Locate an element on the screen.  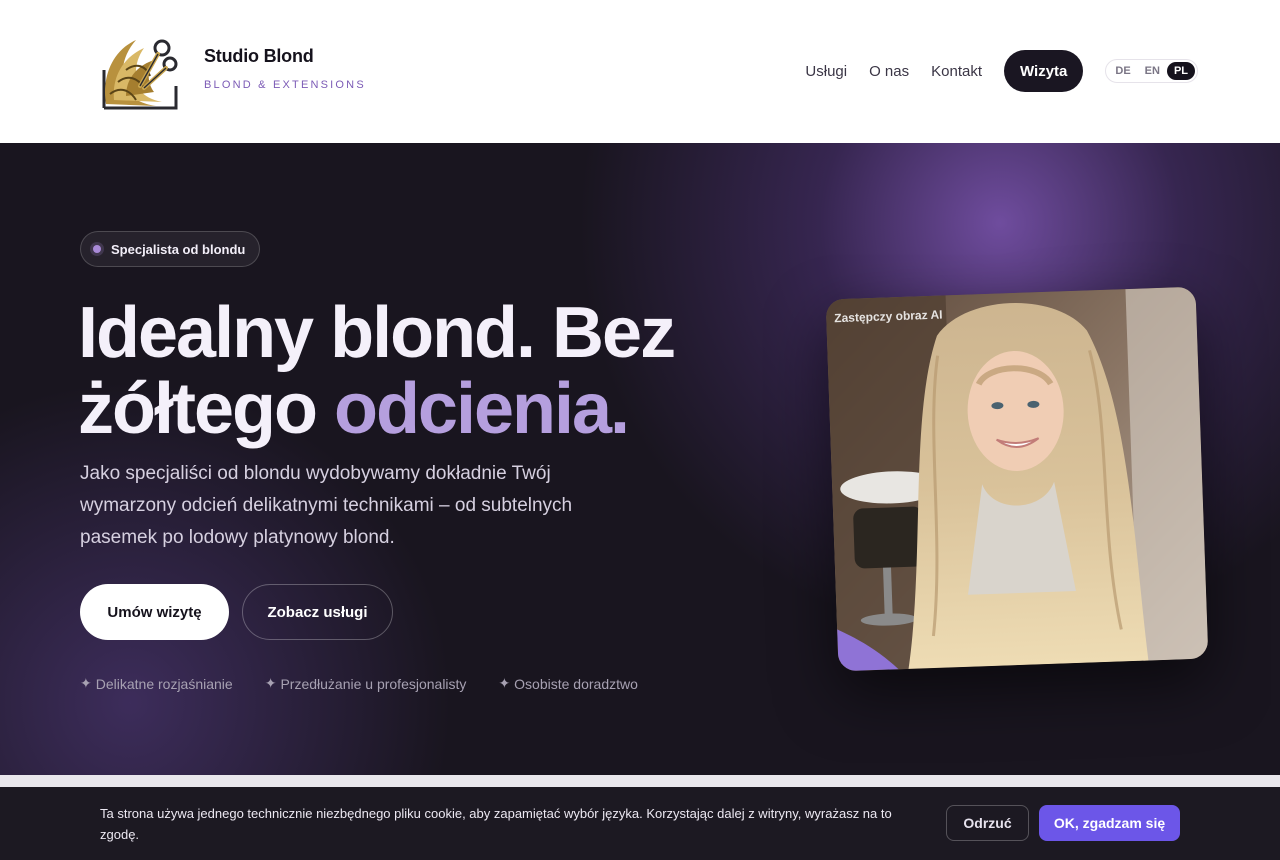
nav-link-about: O nas is located at coordinates (889, 71).